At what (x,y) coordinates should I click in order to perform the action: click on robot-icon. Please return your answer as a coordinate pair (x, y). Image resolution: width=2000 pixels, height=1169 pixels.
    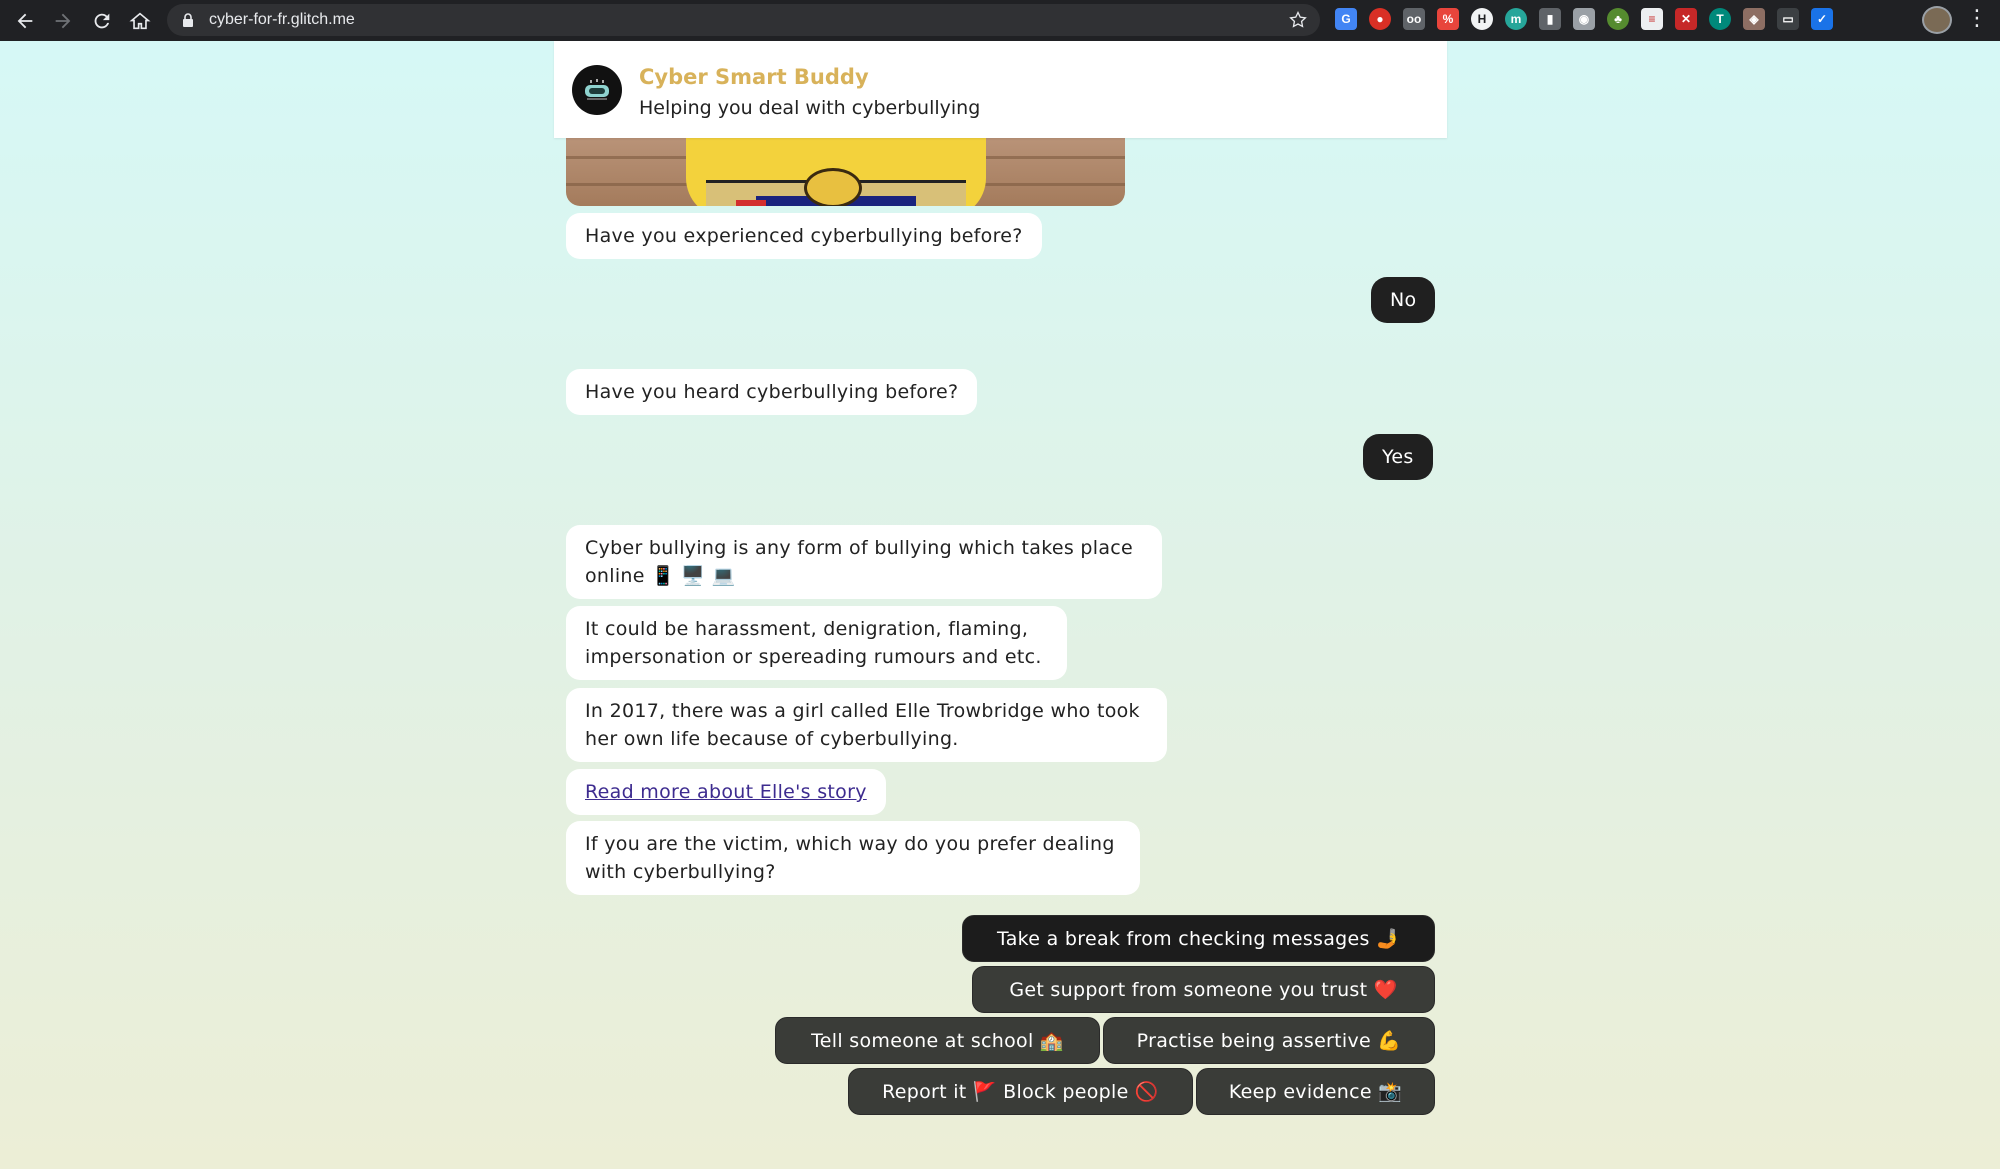
    Looking at the image, I should click on (597, 89).